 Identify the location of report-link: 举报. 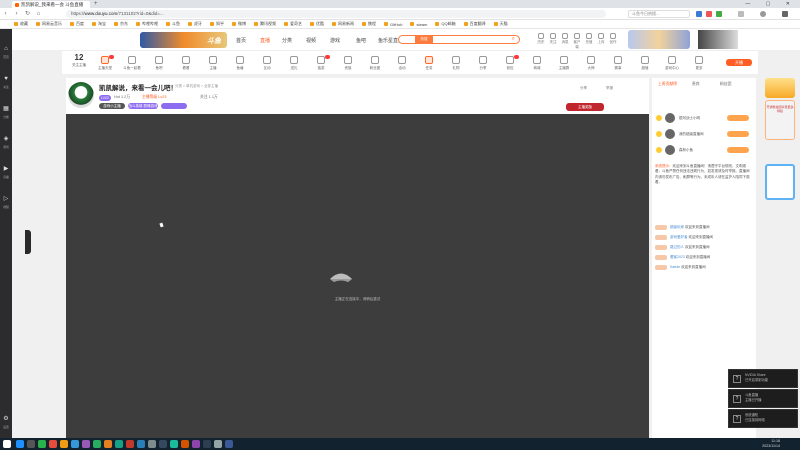
(609, 88).